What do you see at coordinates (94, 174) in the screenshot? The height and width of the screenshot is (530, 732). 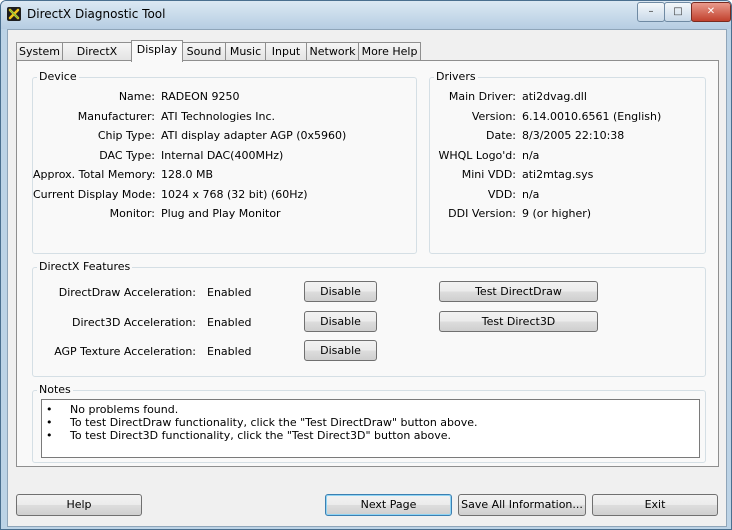 I see `memory-label: Approx. Total Memory:` at bounding box center [94, 174].